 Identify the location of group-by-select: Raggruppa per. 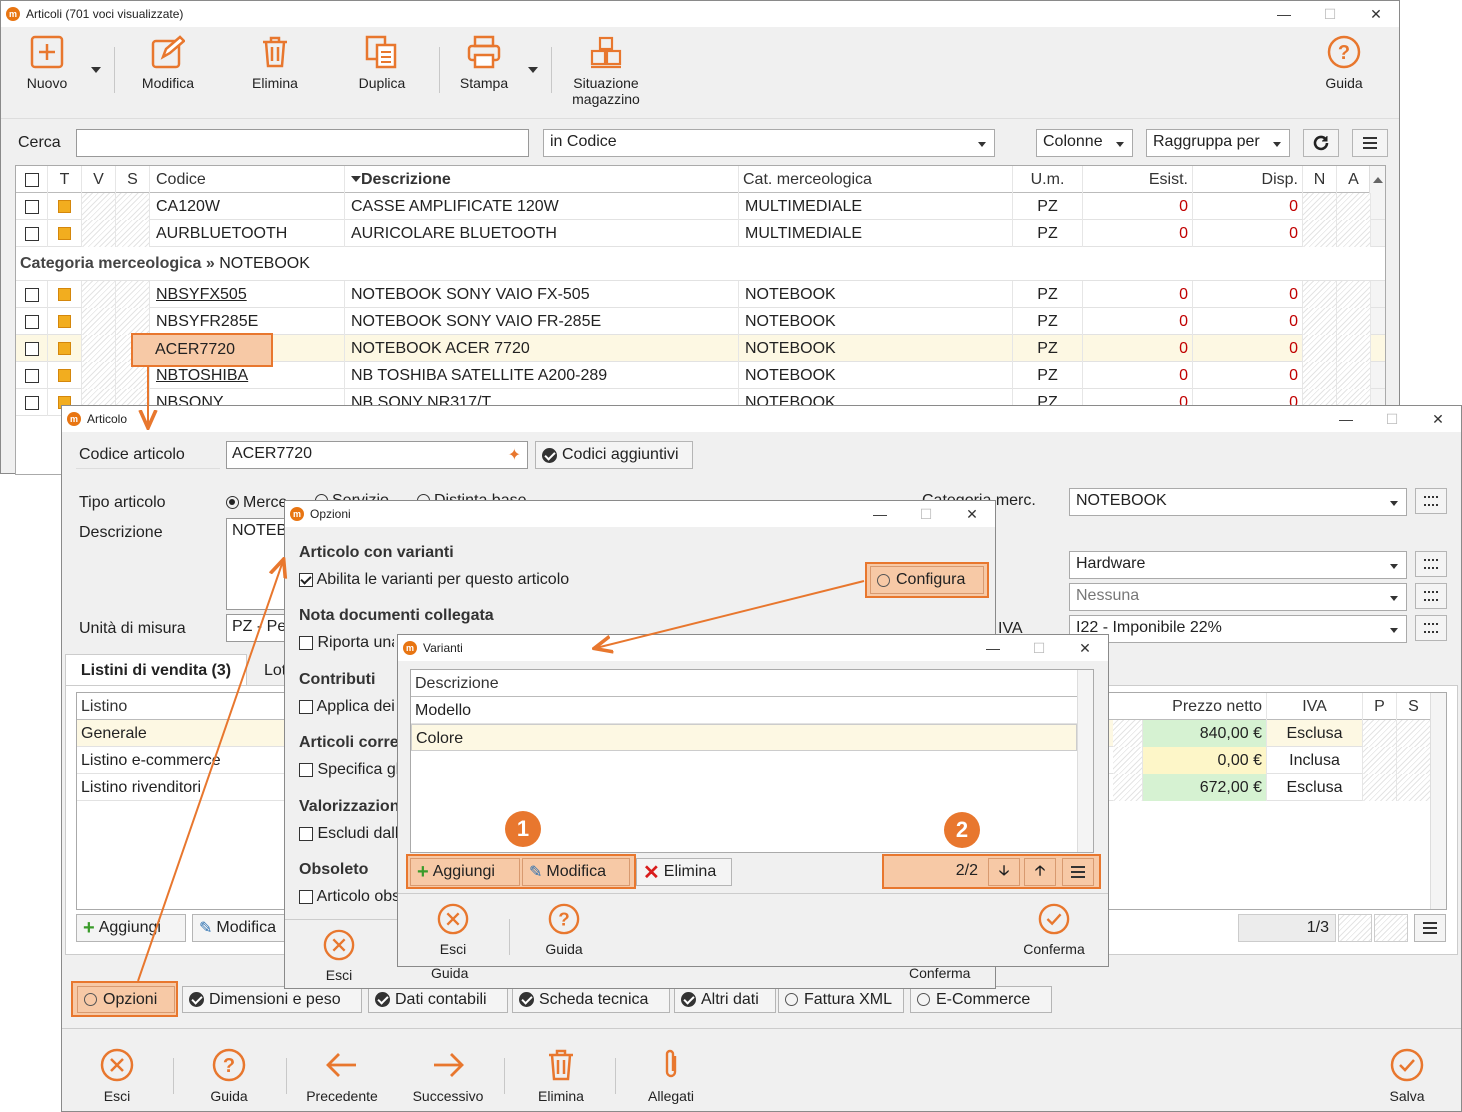
(1218, 143).